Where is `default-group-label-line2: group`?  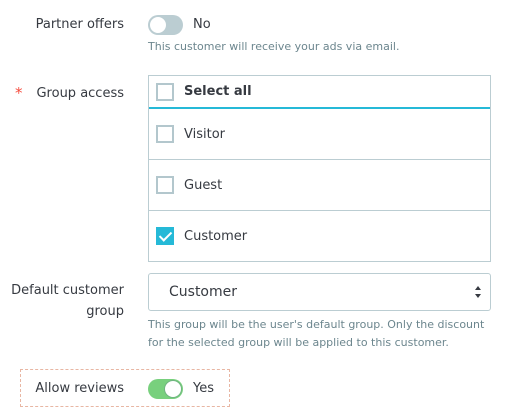
default-group-label-line2: group is located at coordinates (105, 311).